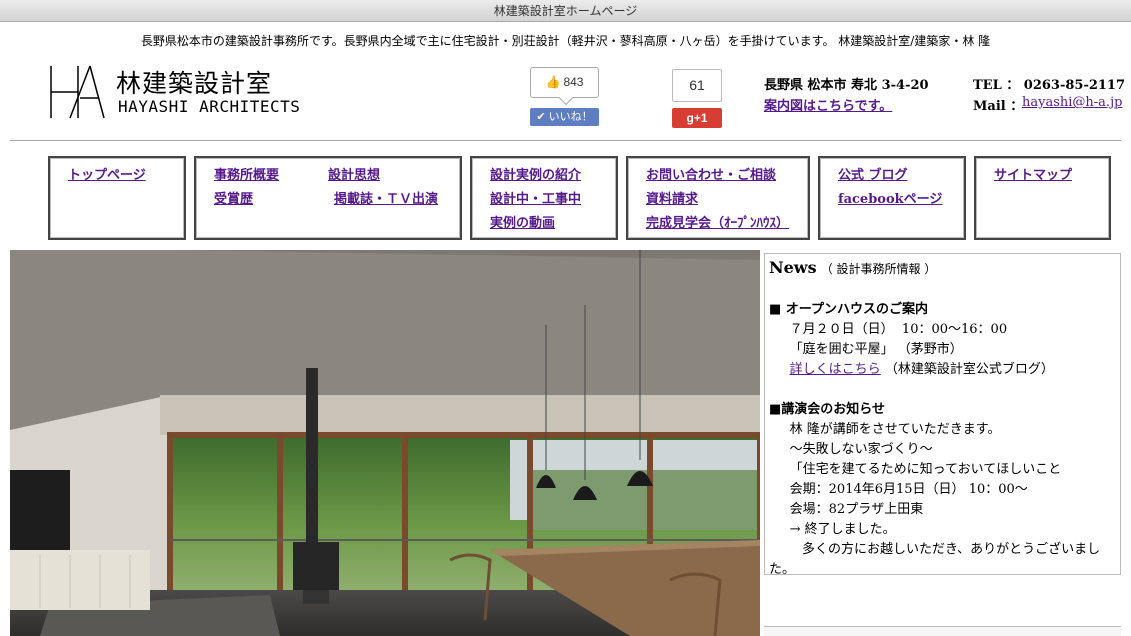 The height and width of the screenshot is (636, 1131). What do you see at coordinates (328, 198) in the screenshot?
I see `nav-box-office: 事務所概要 設計思想 受賞歴 掲載誌・ＴＶ出演` at bounding box center [328, 198].